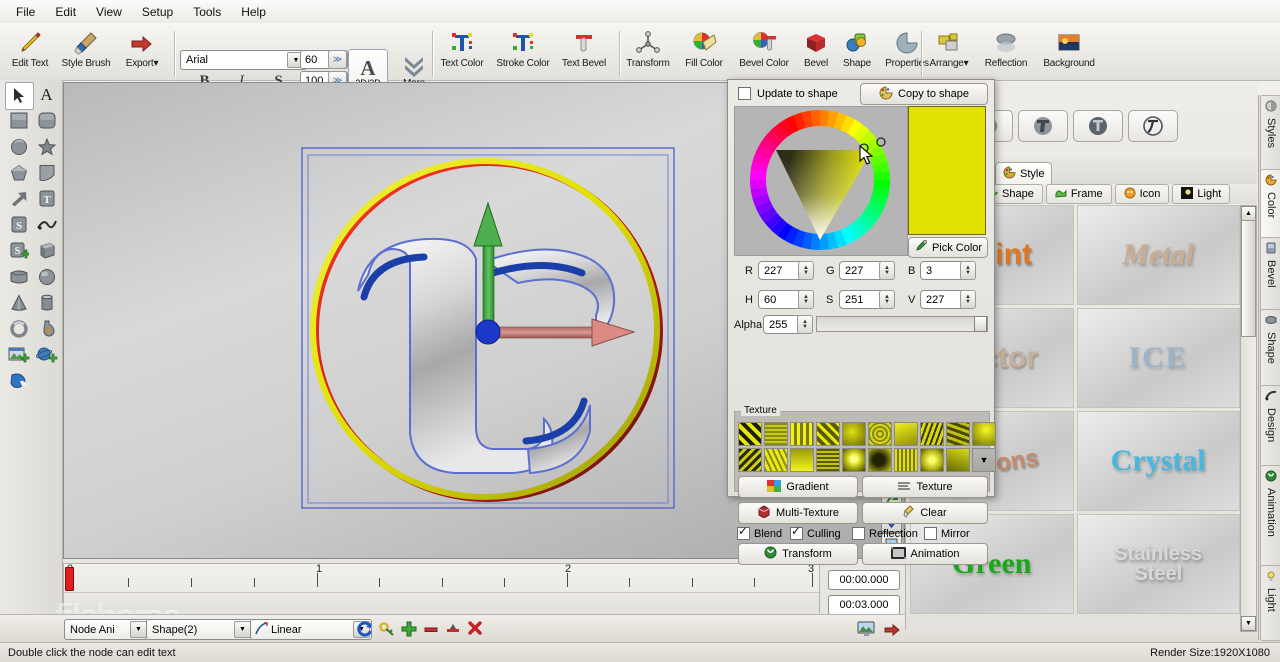 This screenshot has height=662, width=1280. Describe the element at coordinates (46, 329) in the screenshot. I see `vase-tool` at that location.